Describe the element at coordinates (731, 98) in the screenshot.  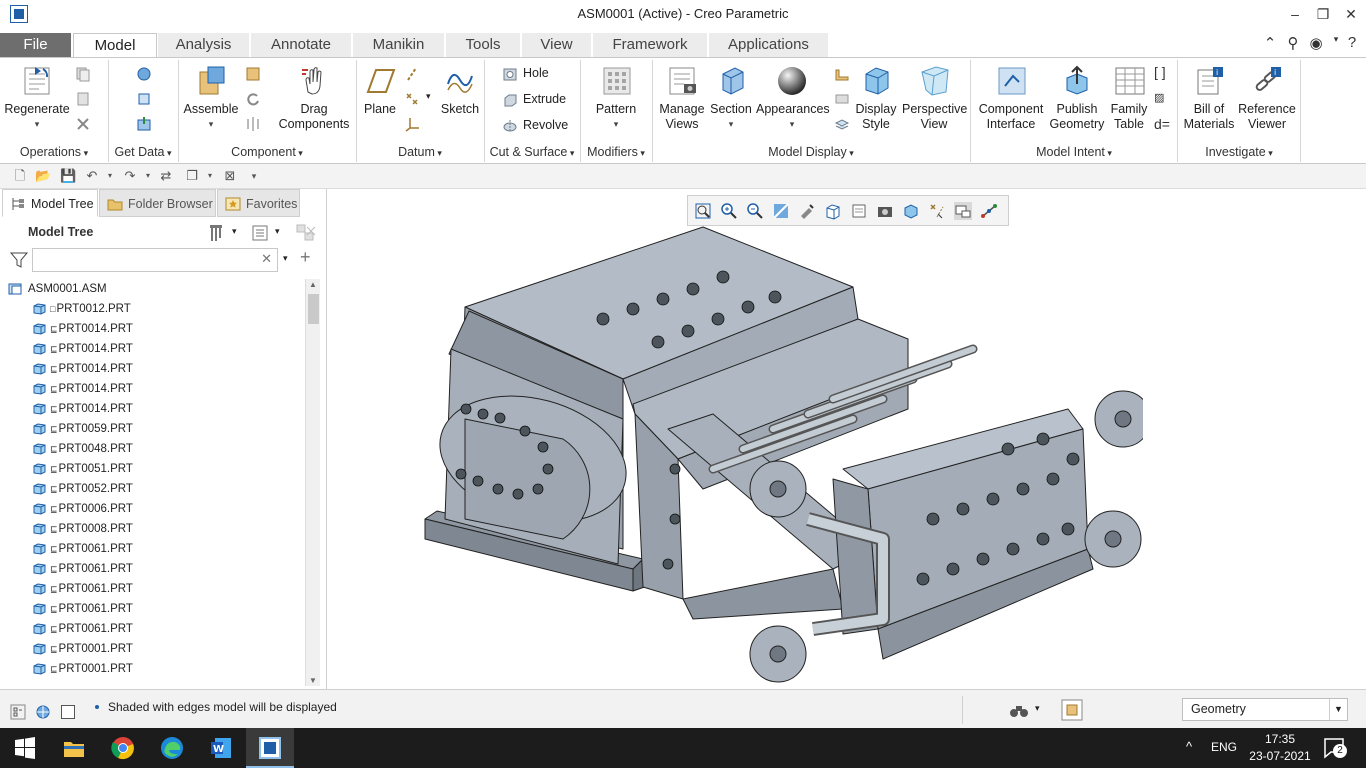
I see `section-button: Section ▾` at that location.